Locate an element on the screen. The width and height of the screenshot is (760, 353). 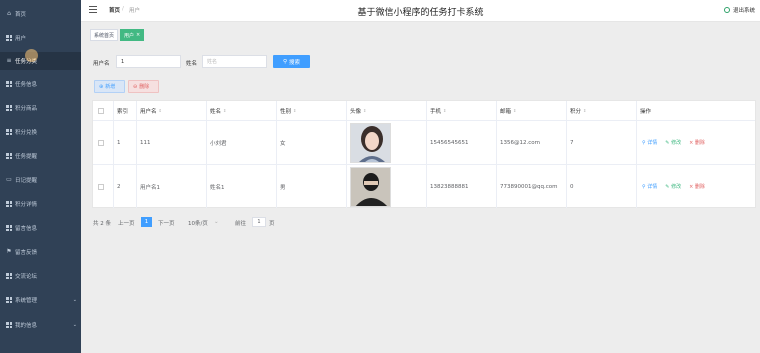
row-checkbox-cell is located at coordinates (103, 142).